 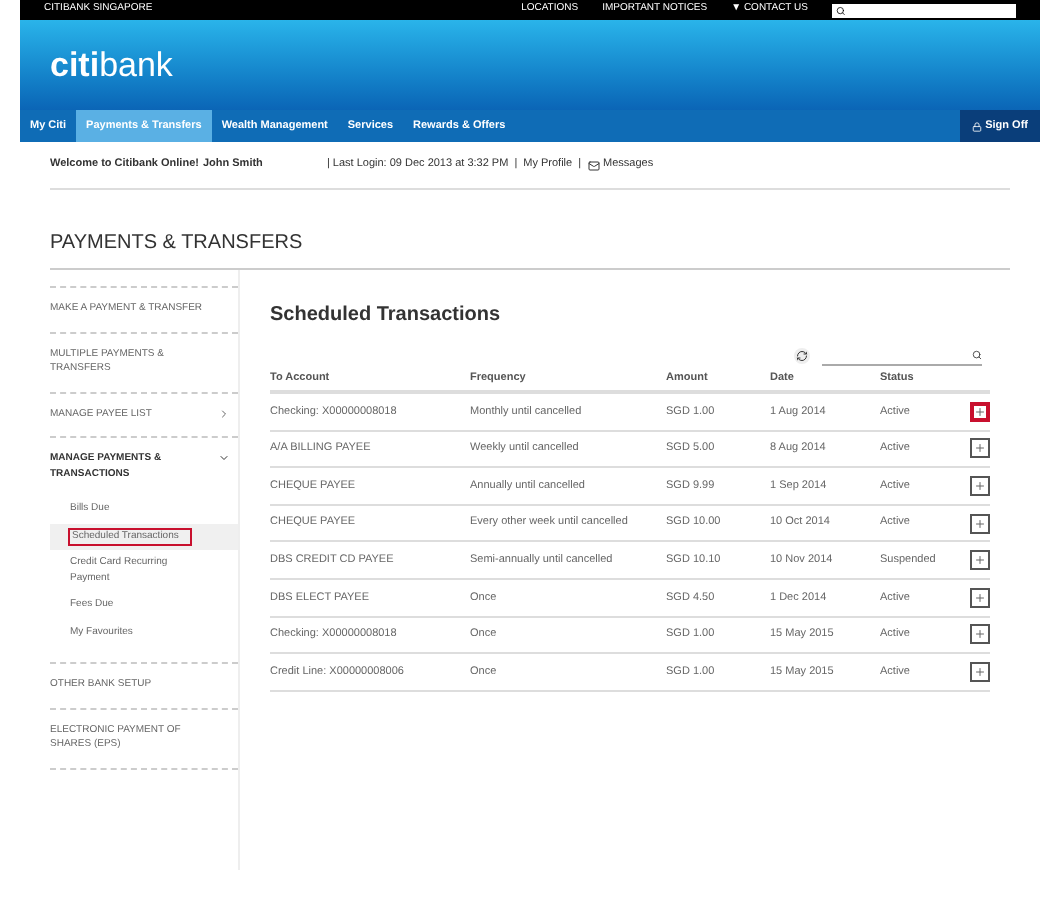 I want to click on search-field, so click(x=924, y=10).